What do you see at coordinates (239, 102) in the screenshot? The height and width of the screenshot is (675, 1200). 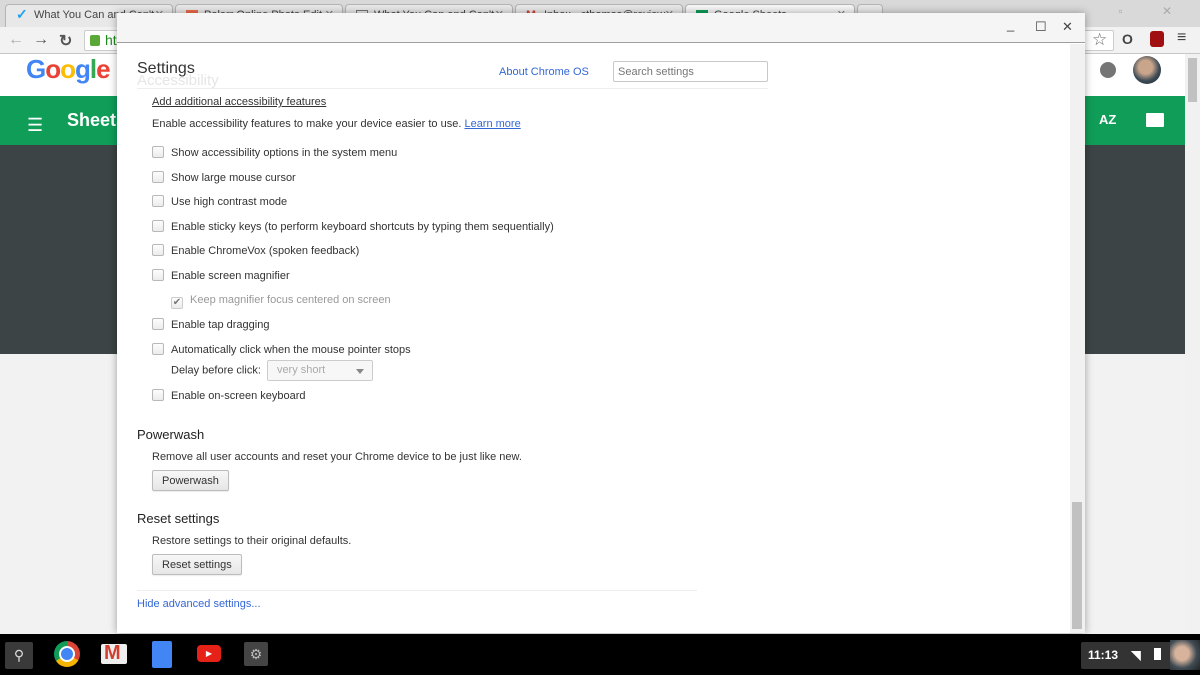 I see `add-accessibility-features-link: Add additional accessibility features` at bounding box center [239, 102].